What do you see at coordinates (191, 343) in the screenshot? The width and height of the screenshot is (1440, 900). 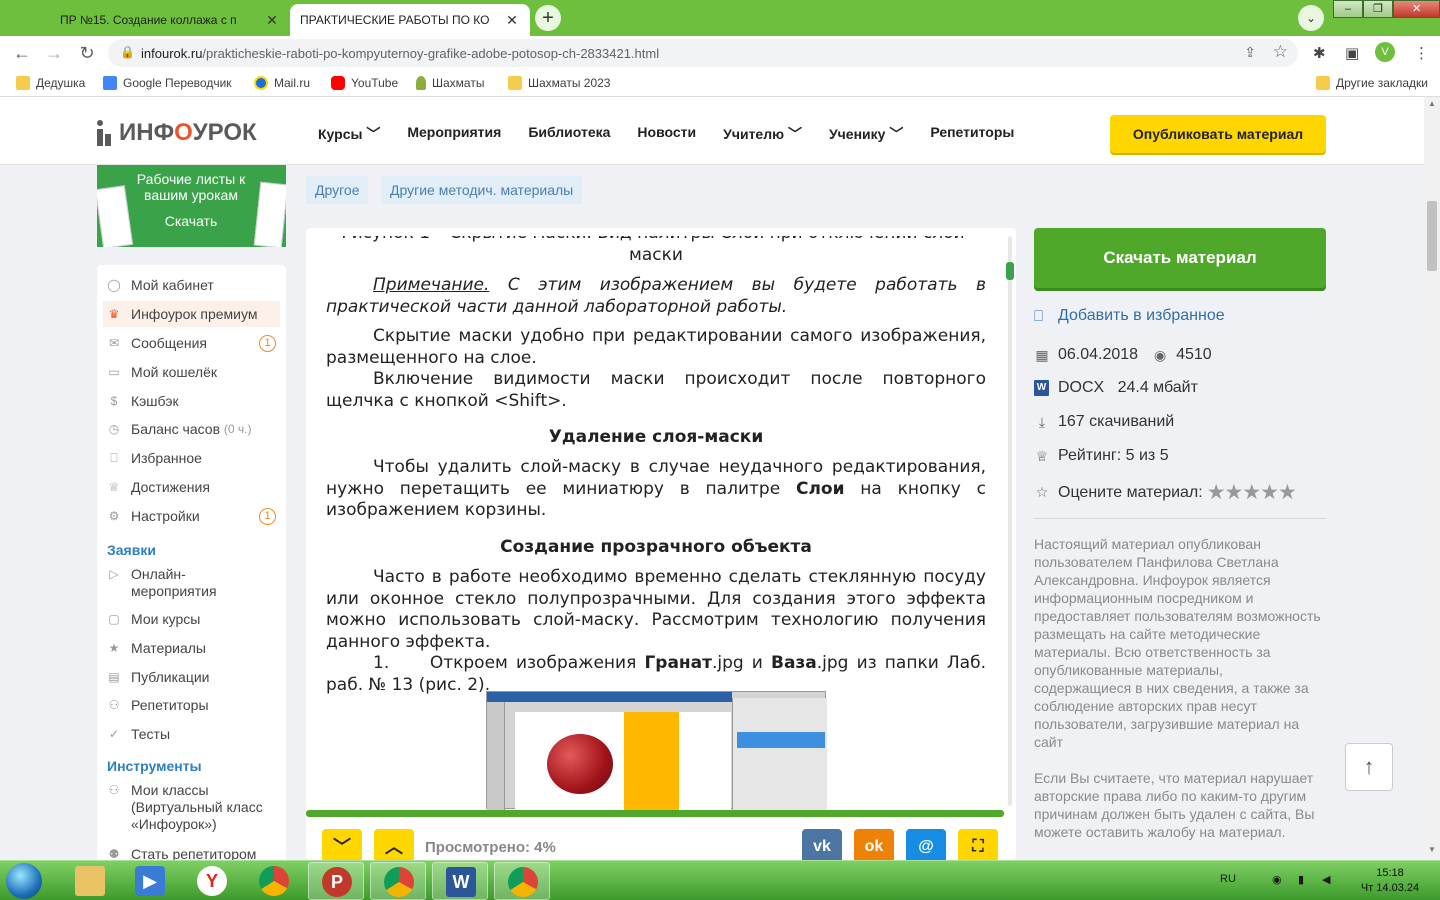 I see `sidebar-item-messages: ✉ Сообщения 1` at bounding box center [191, 343].